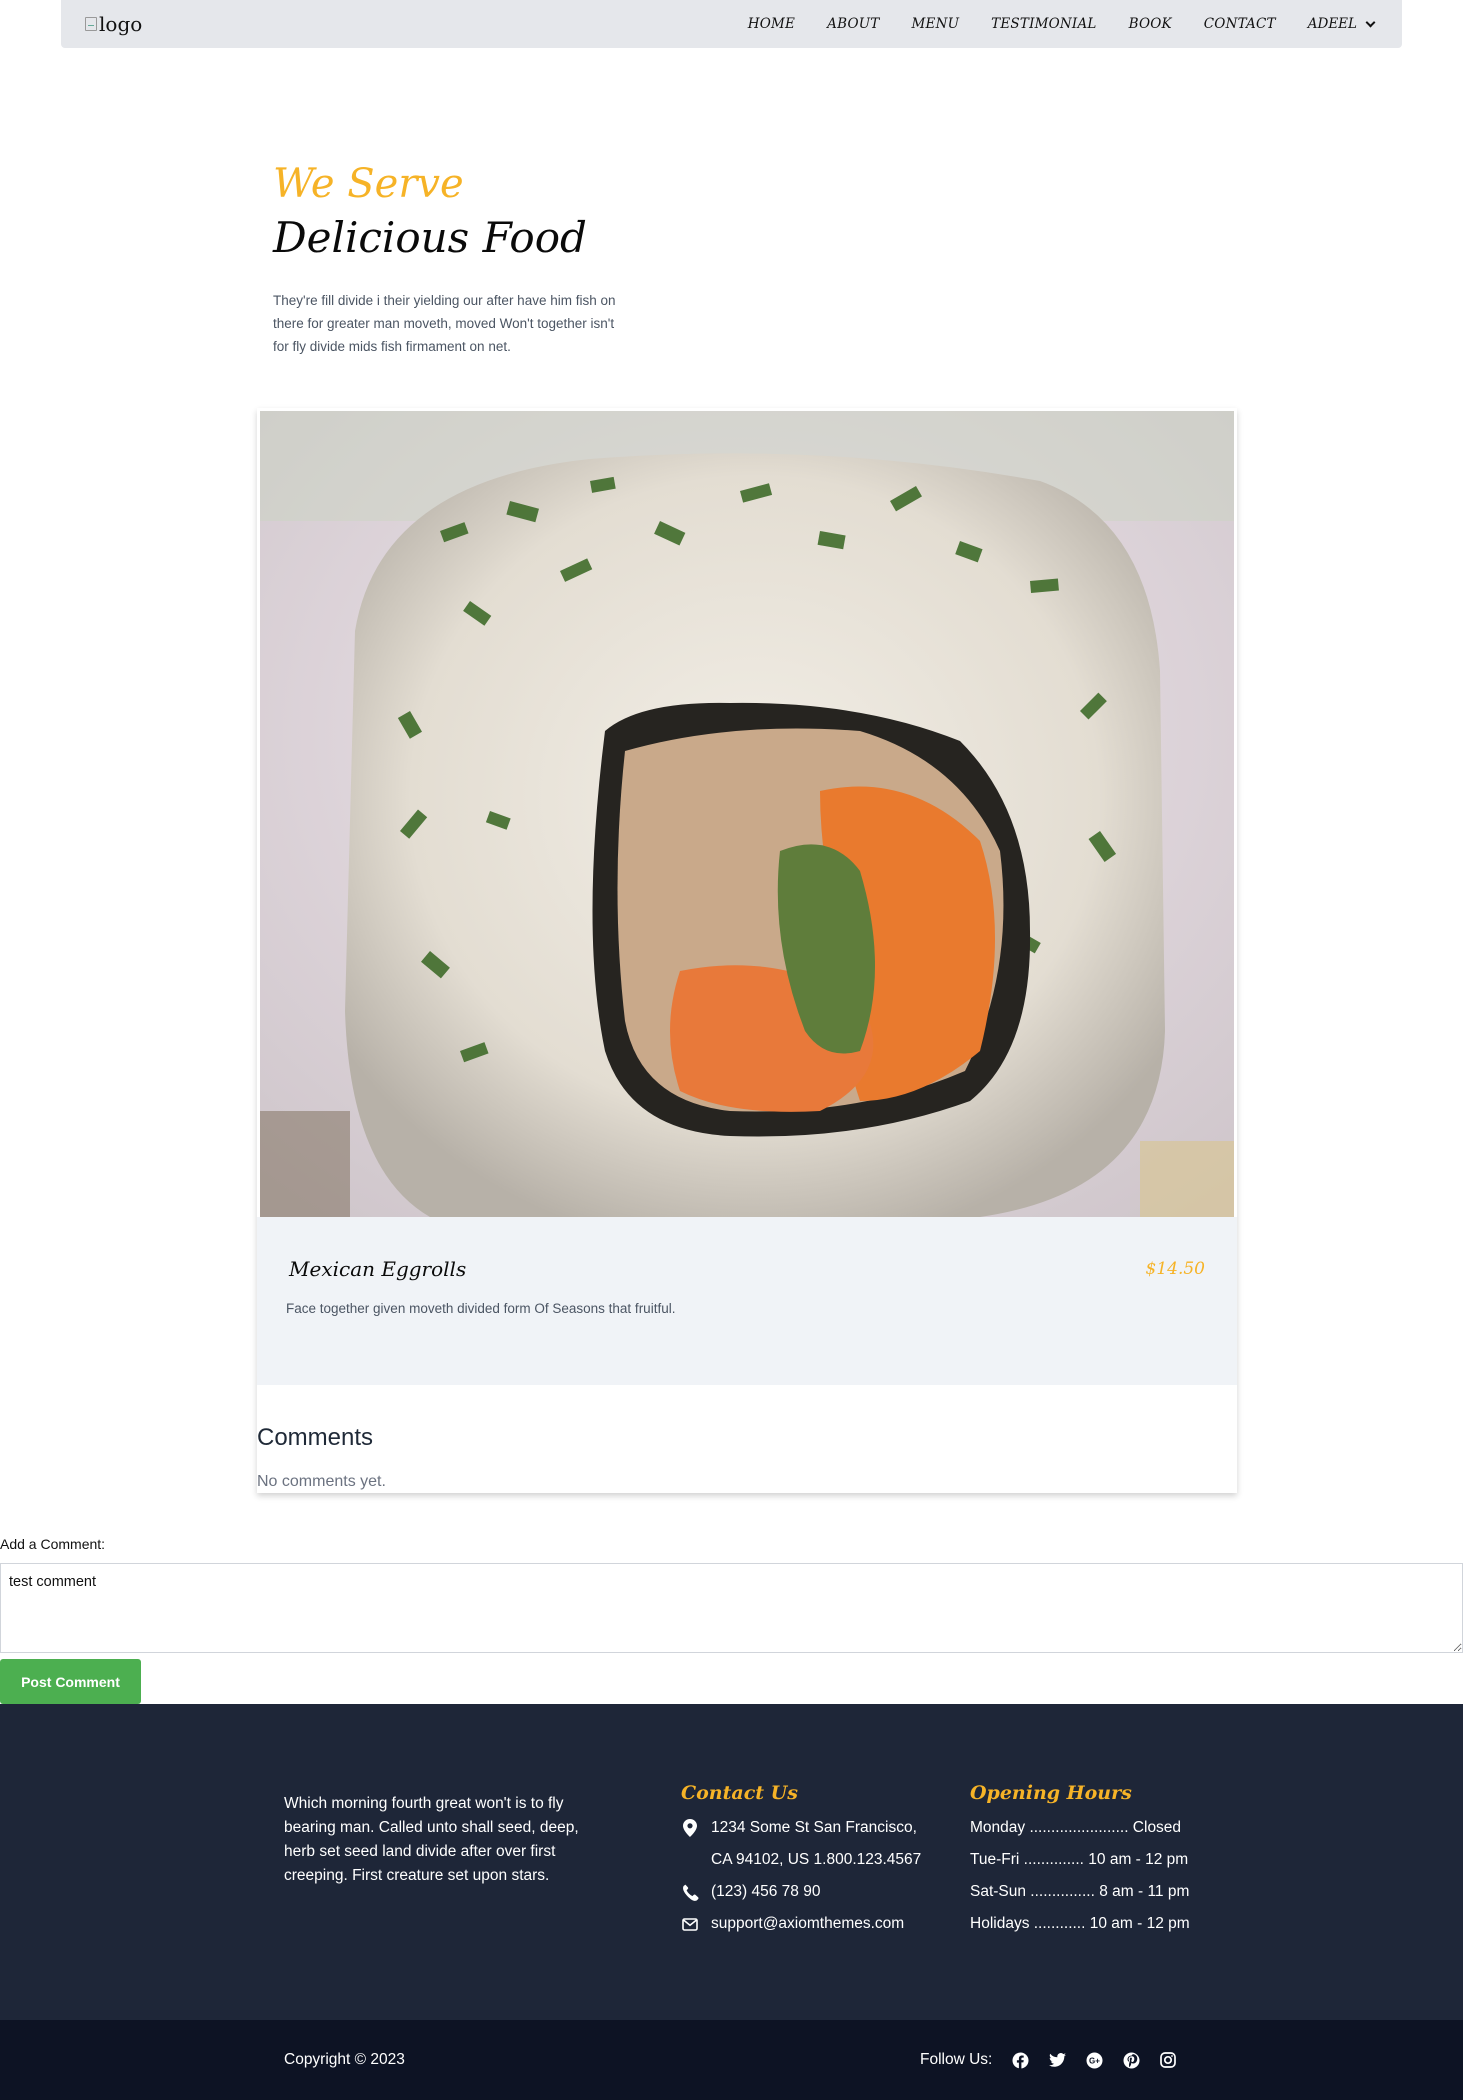 The width and height of the screenshot is (1463, 2100). What do you see at coordinates (771, 24) in the screenshot?
I see `nav-link-home: HOME` at bounding box center [771, 24].